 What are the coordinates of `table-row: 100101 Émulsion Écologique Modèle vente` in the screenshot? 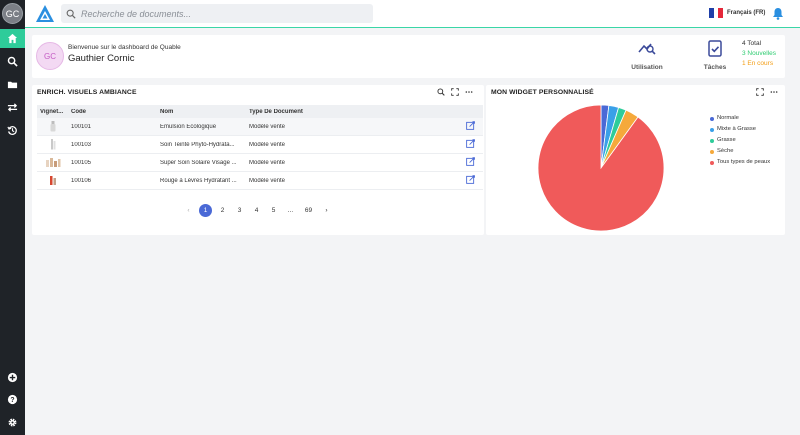 It's located at (260, 127).